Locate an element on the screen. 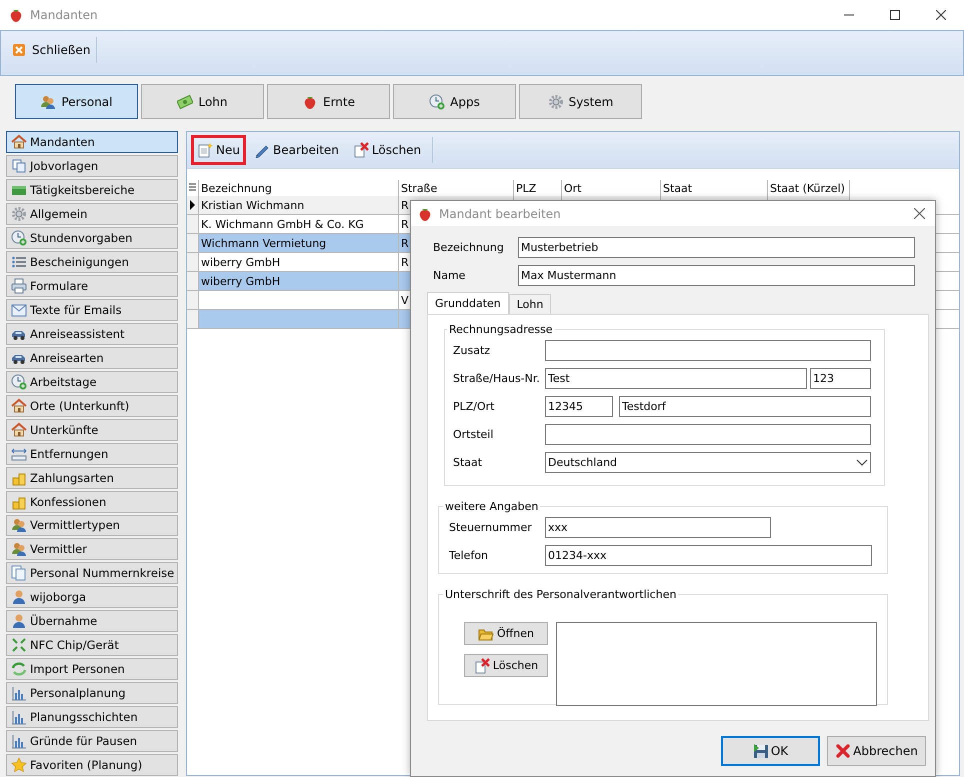 This screenshot has height=777, width=964. module-tab: System is located at coordinates (580, 101).